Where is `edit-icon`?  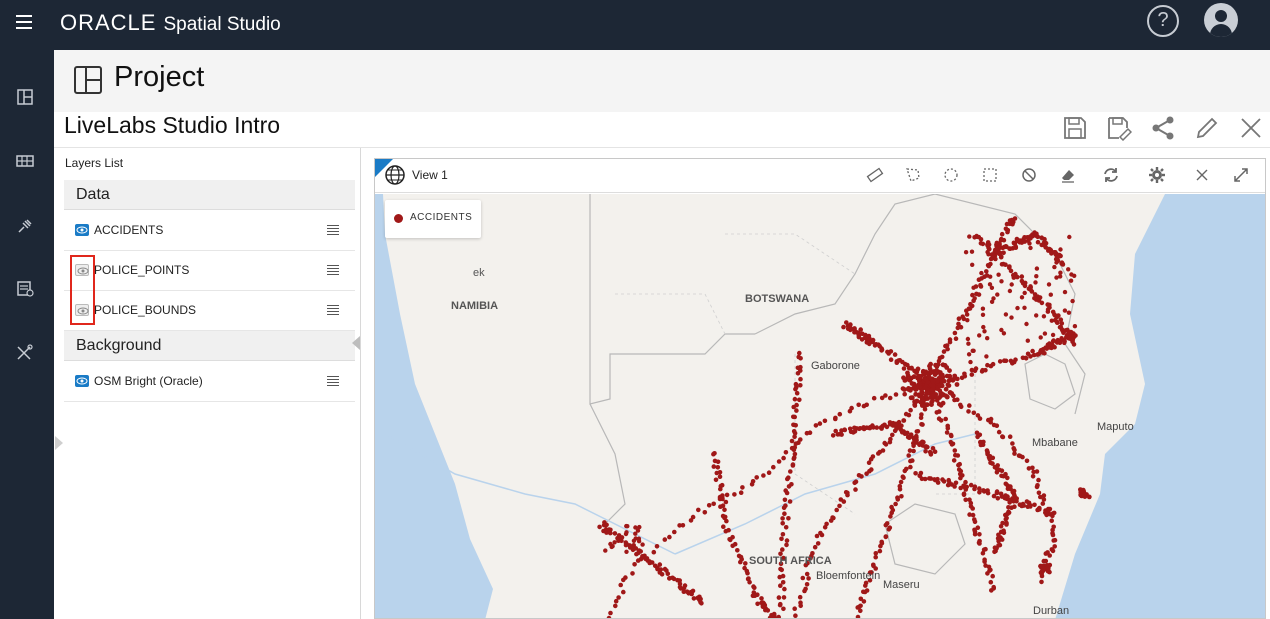 edit-icon is located at coordinates (1207, 128).